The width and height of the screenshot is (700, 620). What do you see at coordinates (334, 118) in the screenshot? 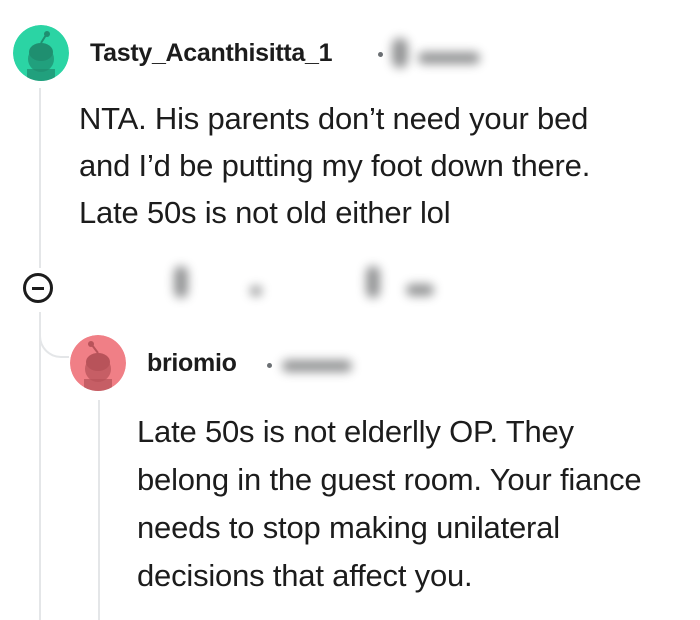
I see `comment-line: NTA. His parents don’t need your bed` at bounding box center [334, 118].